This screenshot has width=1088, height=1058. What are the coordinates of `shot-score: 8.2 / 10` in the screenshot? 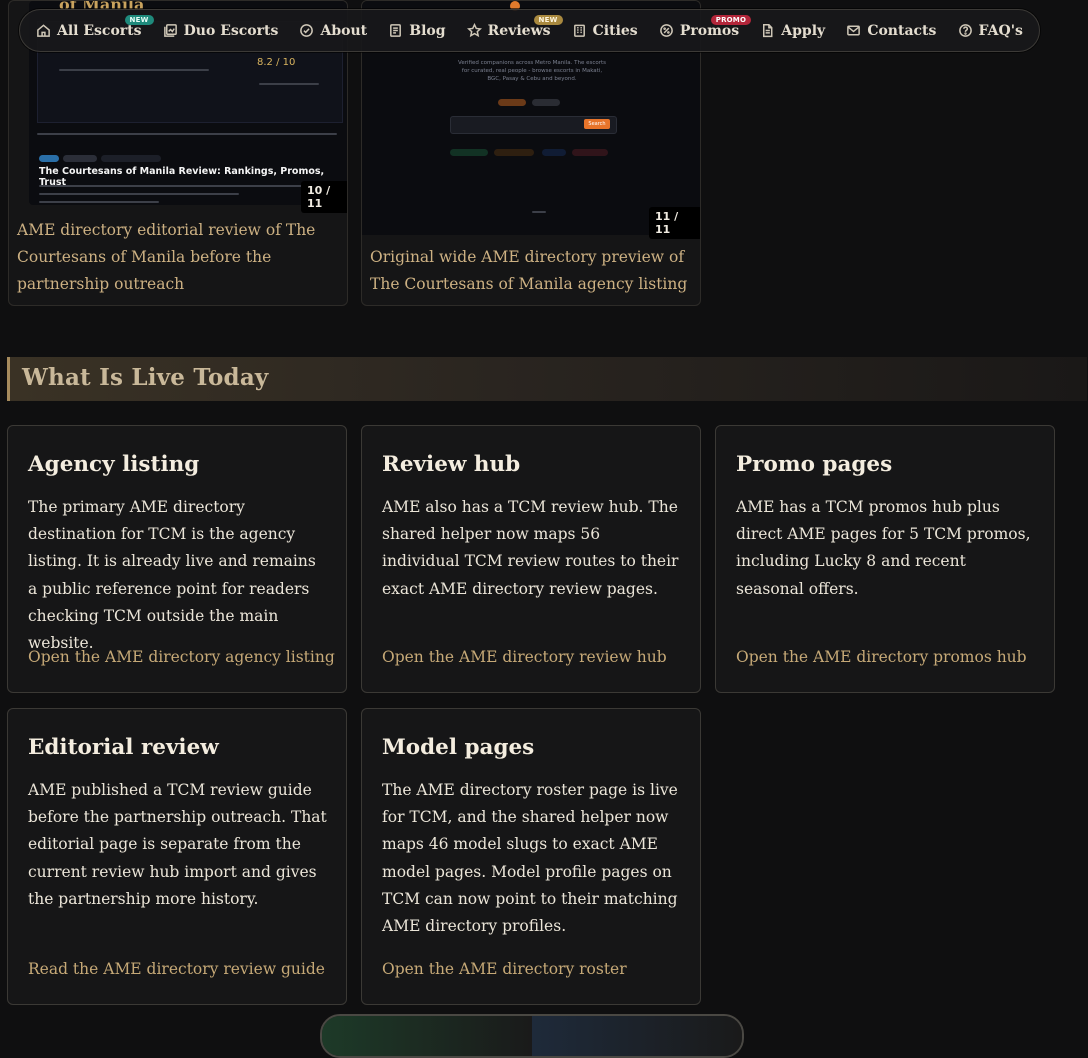 It's located at (276, 62).